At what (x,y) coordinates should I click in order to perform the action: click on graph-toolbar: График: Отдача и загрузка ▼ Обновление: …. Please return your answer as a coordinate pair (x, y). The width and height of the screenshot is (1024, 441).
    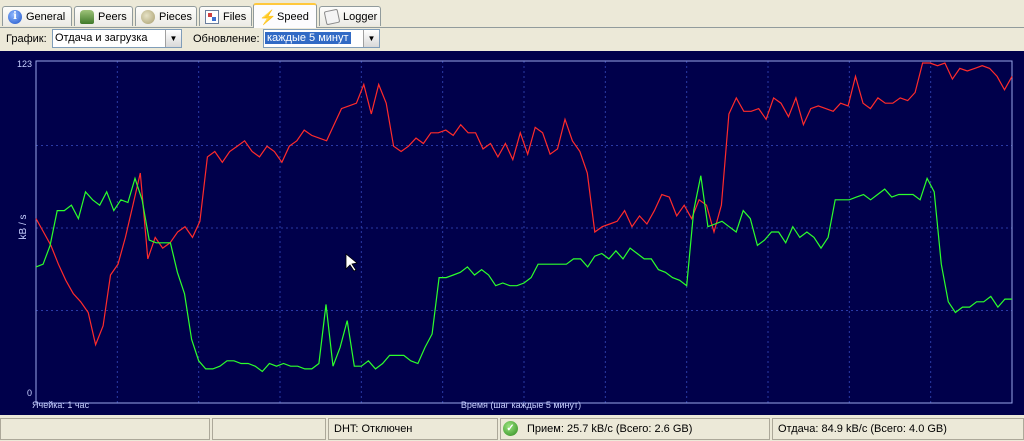
    Looking at the image, I should click on (512, 39).